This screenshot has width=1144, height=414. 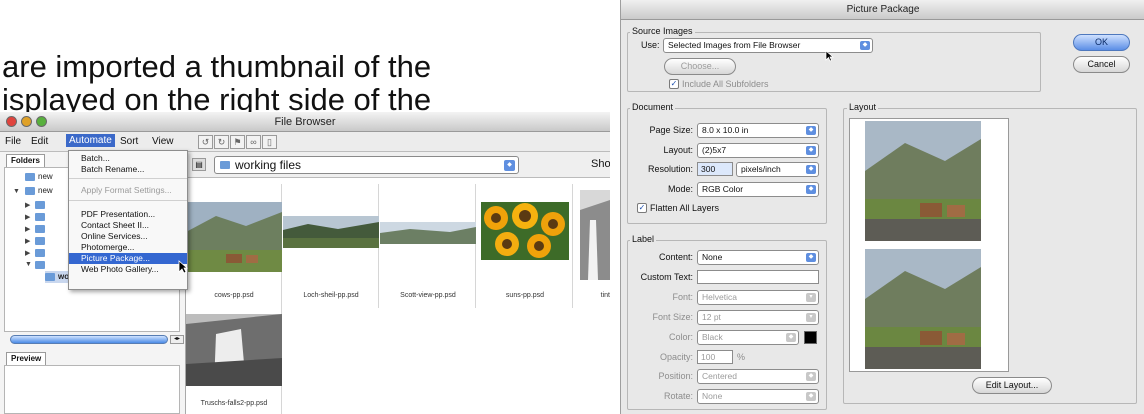 I want to click on include-subfolders-label: Include All Subfolders, so click(x=725, y=84).